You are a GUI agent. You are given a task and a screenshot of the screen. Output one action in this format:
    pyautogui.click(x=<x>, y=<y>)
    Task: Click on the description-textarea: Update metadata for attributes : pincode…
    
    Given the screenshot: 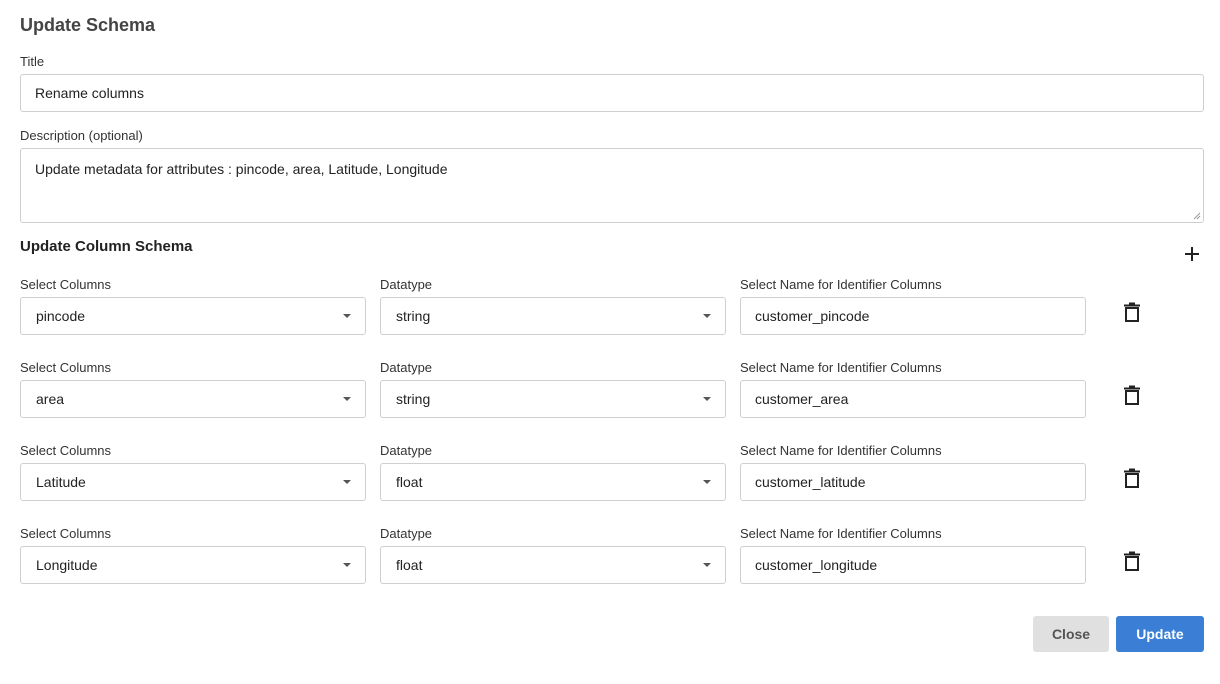 What is the action you would take?
    pyautogui.click(x=612, y=185)
    